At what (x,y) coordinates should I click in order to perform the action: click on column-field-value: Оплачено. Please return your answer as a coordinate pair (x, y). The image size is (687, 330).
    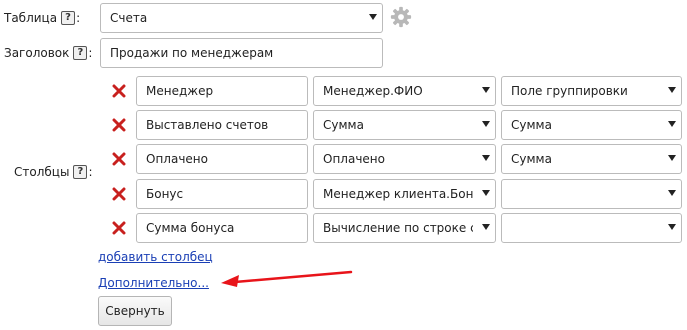
    Looking at the image, I should click on (354, 159).